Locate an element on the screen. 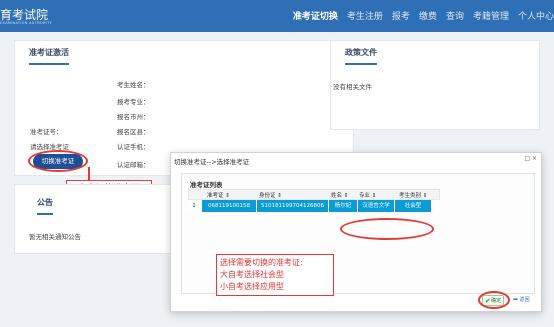  main-nav: 准考证切换 考生注册 报考 缴费 查询 考籍管理 个人中心 is located at coordinates (423, 15).